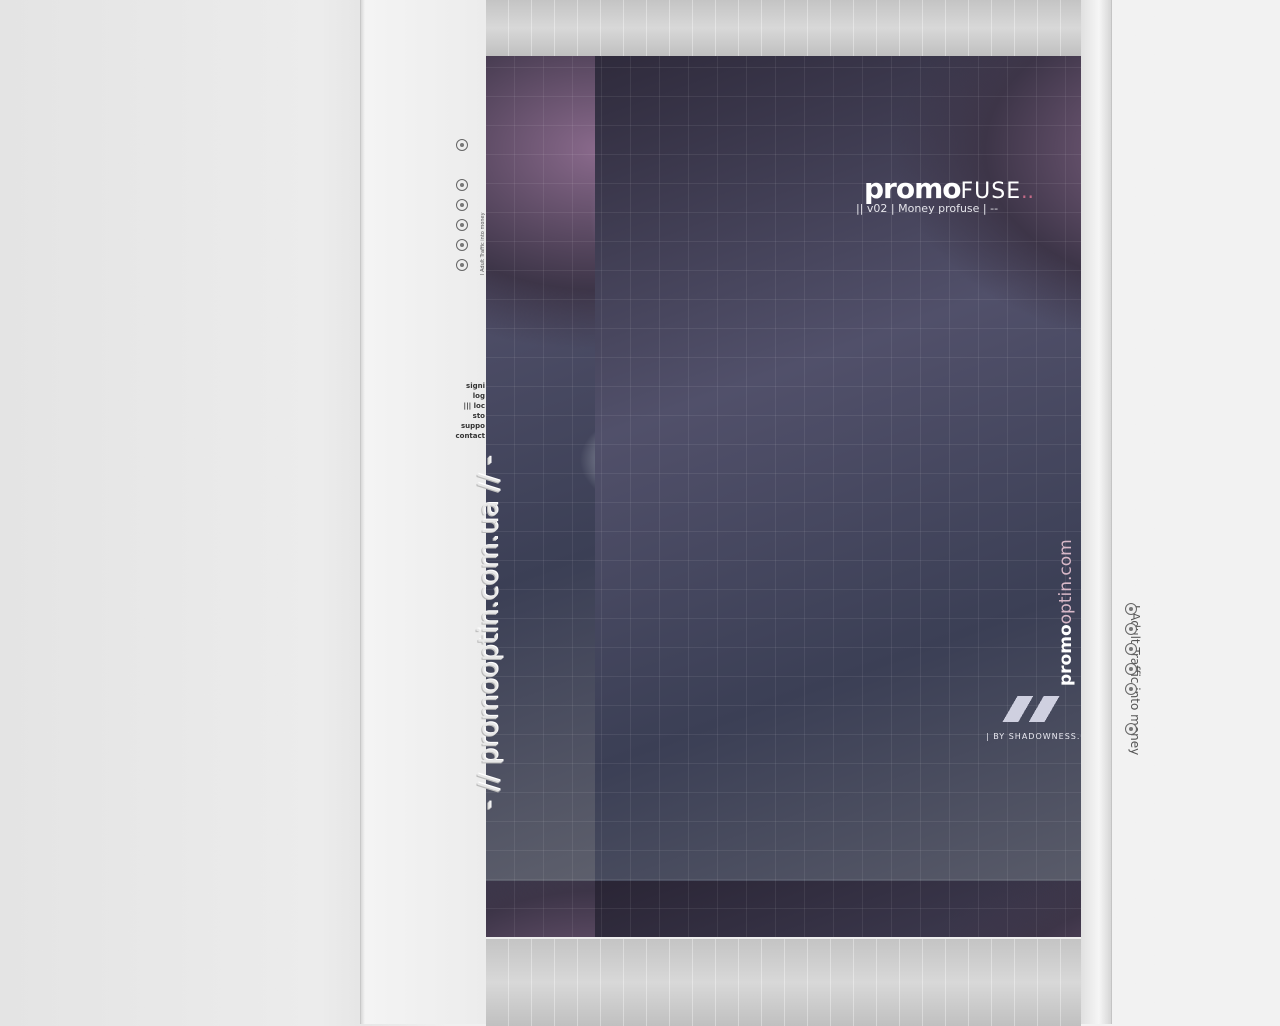 The width and height of the screenshot is (1280, 1026). Describe the element at coordinates (462, 426) in the screenshot. I see `menu-item-support: suppo` at that location.